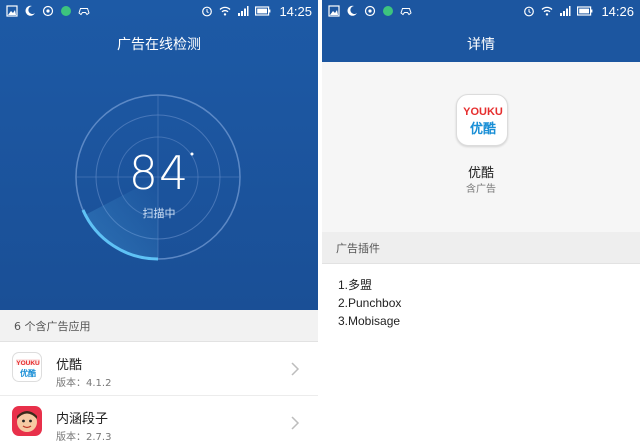  What do you see at coordinates (28, 373) in the screenshot?
I see `svg-text: 优酷` at bounding box center [28, 373].